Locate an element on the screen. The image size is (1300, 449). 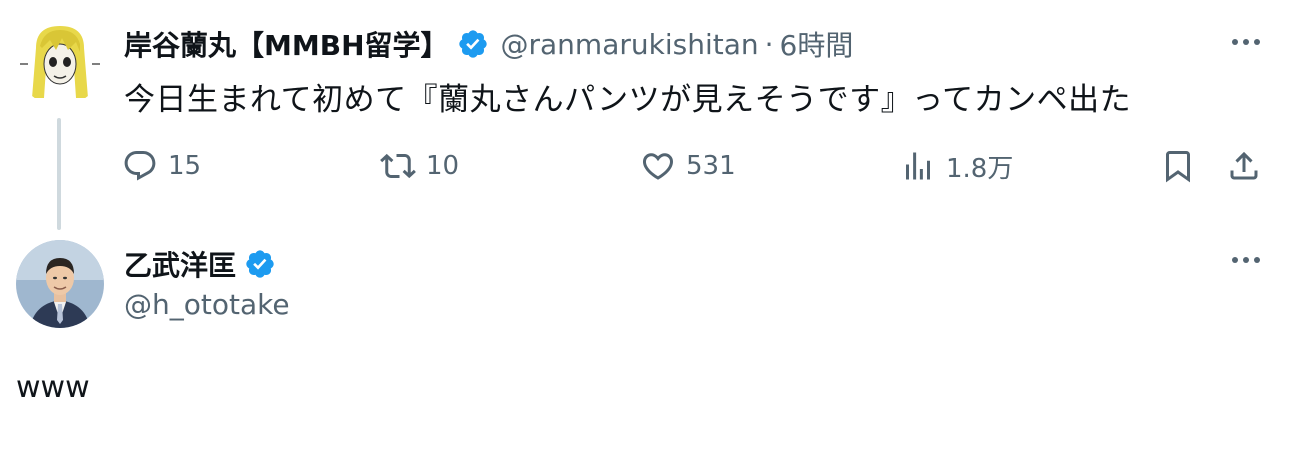
parent-timestamp: 6時間 is located at coordinates (817, 44).